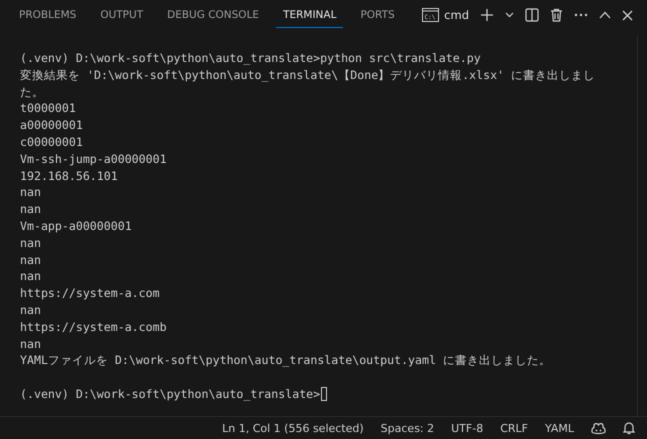 This screenshot has width=647, height=439. I want to click on chevron-down-icon, so click(509, 15).